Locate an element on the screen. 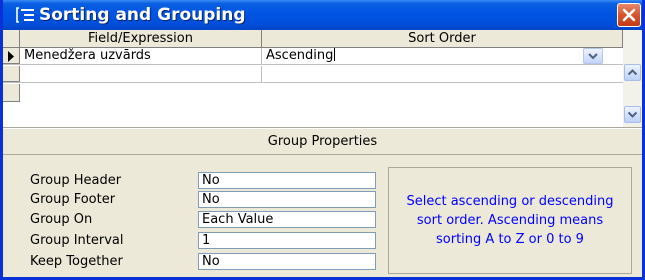 The width and height of the screenshot is (645, 280). close-button is located at coordinates (629, 15).